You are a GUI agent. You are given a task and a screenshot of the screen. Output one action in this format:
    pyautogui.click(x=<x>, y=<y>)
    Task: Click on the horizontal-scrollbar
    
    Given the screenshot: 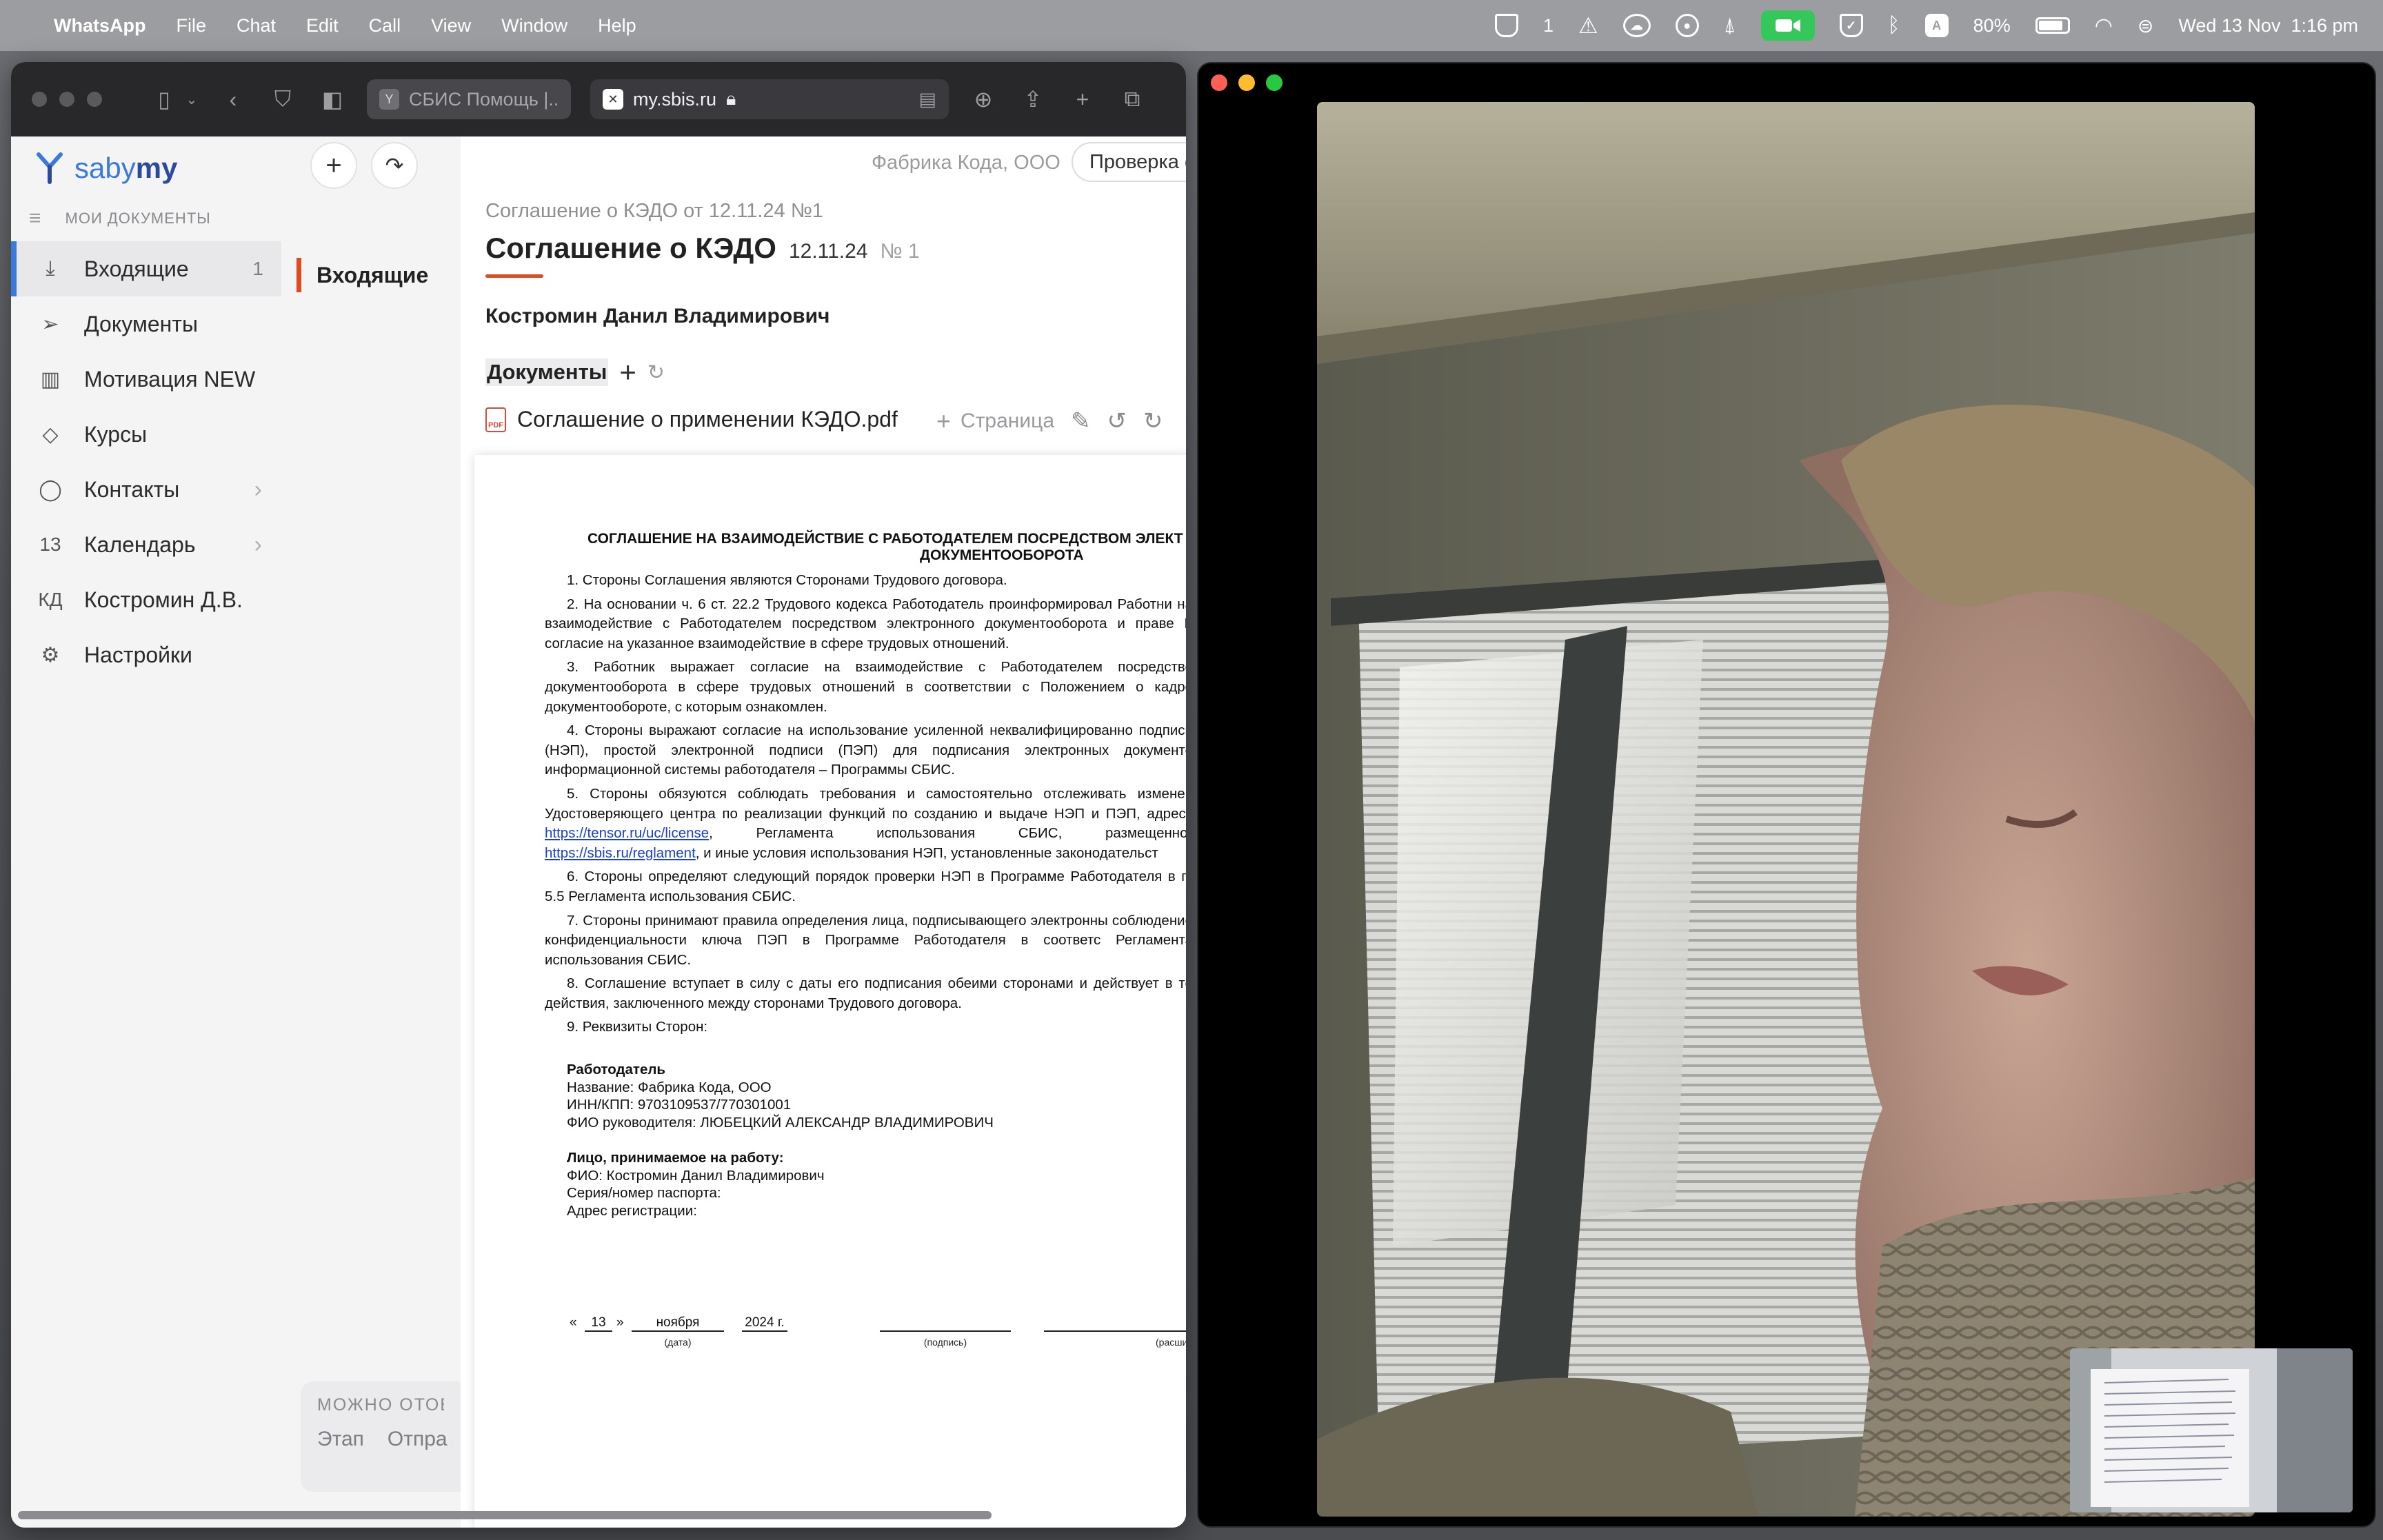 What is the action you would take?
    pyautogui.click(x=505, y=1515)
    